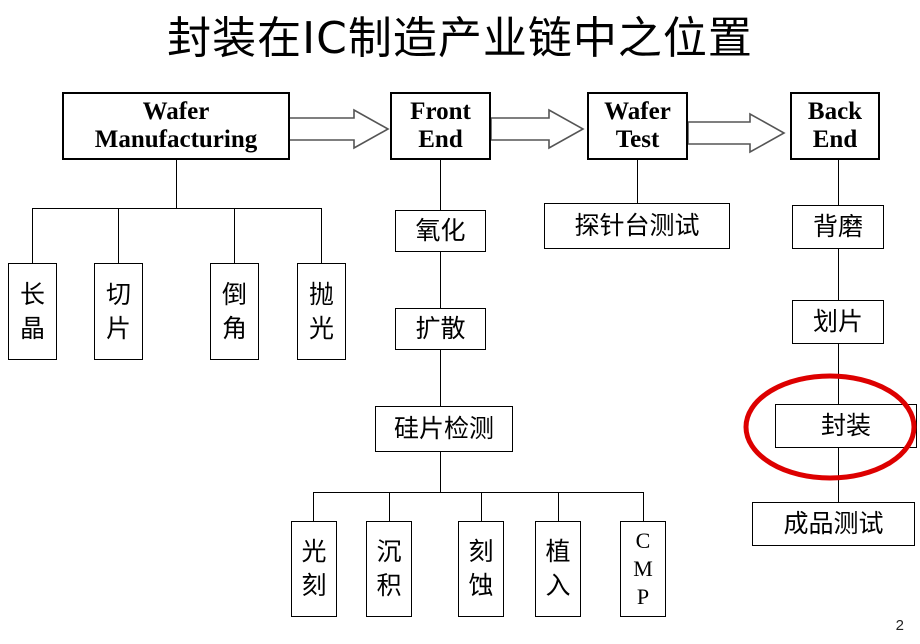 The width and height of the screenshot is (920, 644). Describe the element at coordinates (313, 507) in the screenshot. I see `connector-drop-photolithography` at that location.